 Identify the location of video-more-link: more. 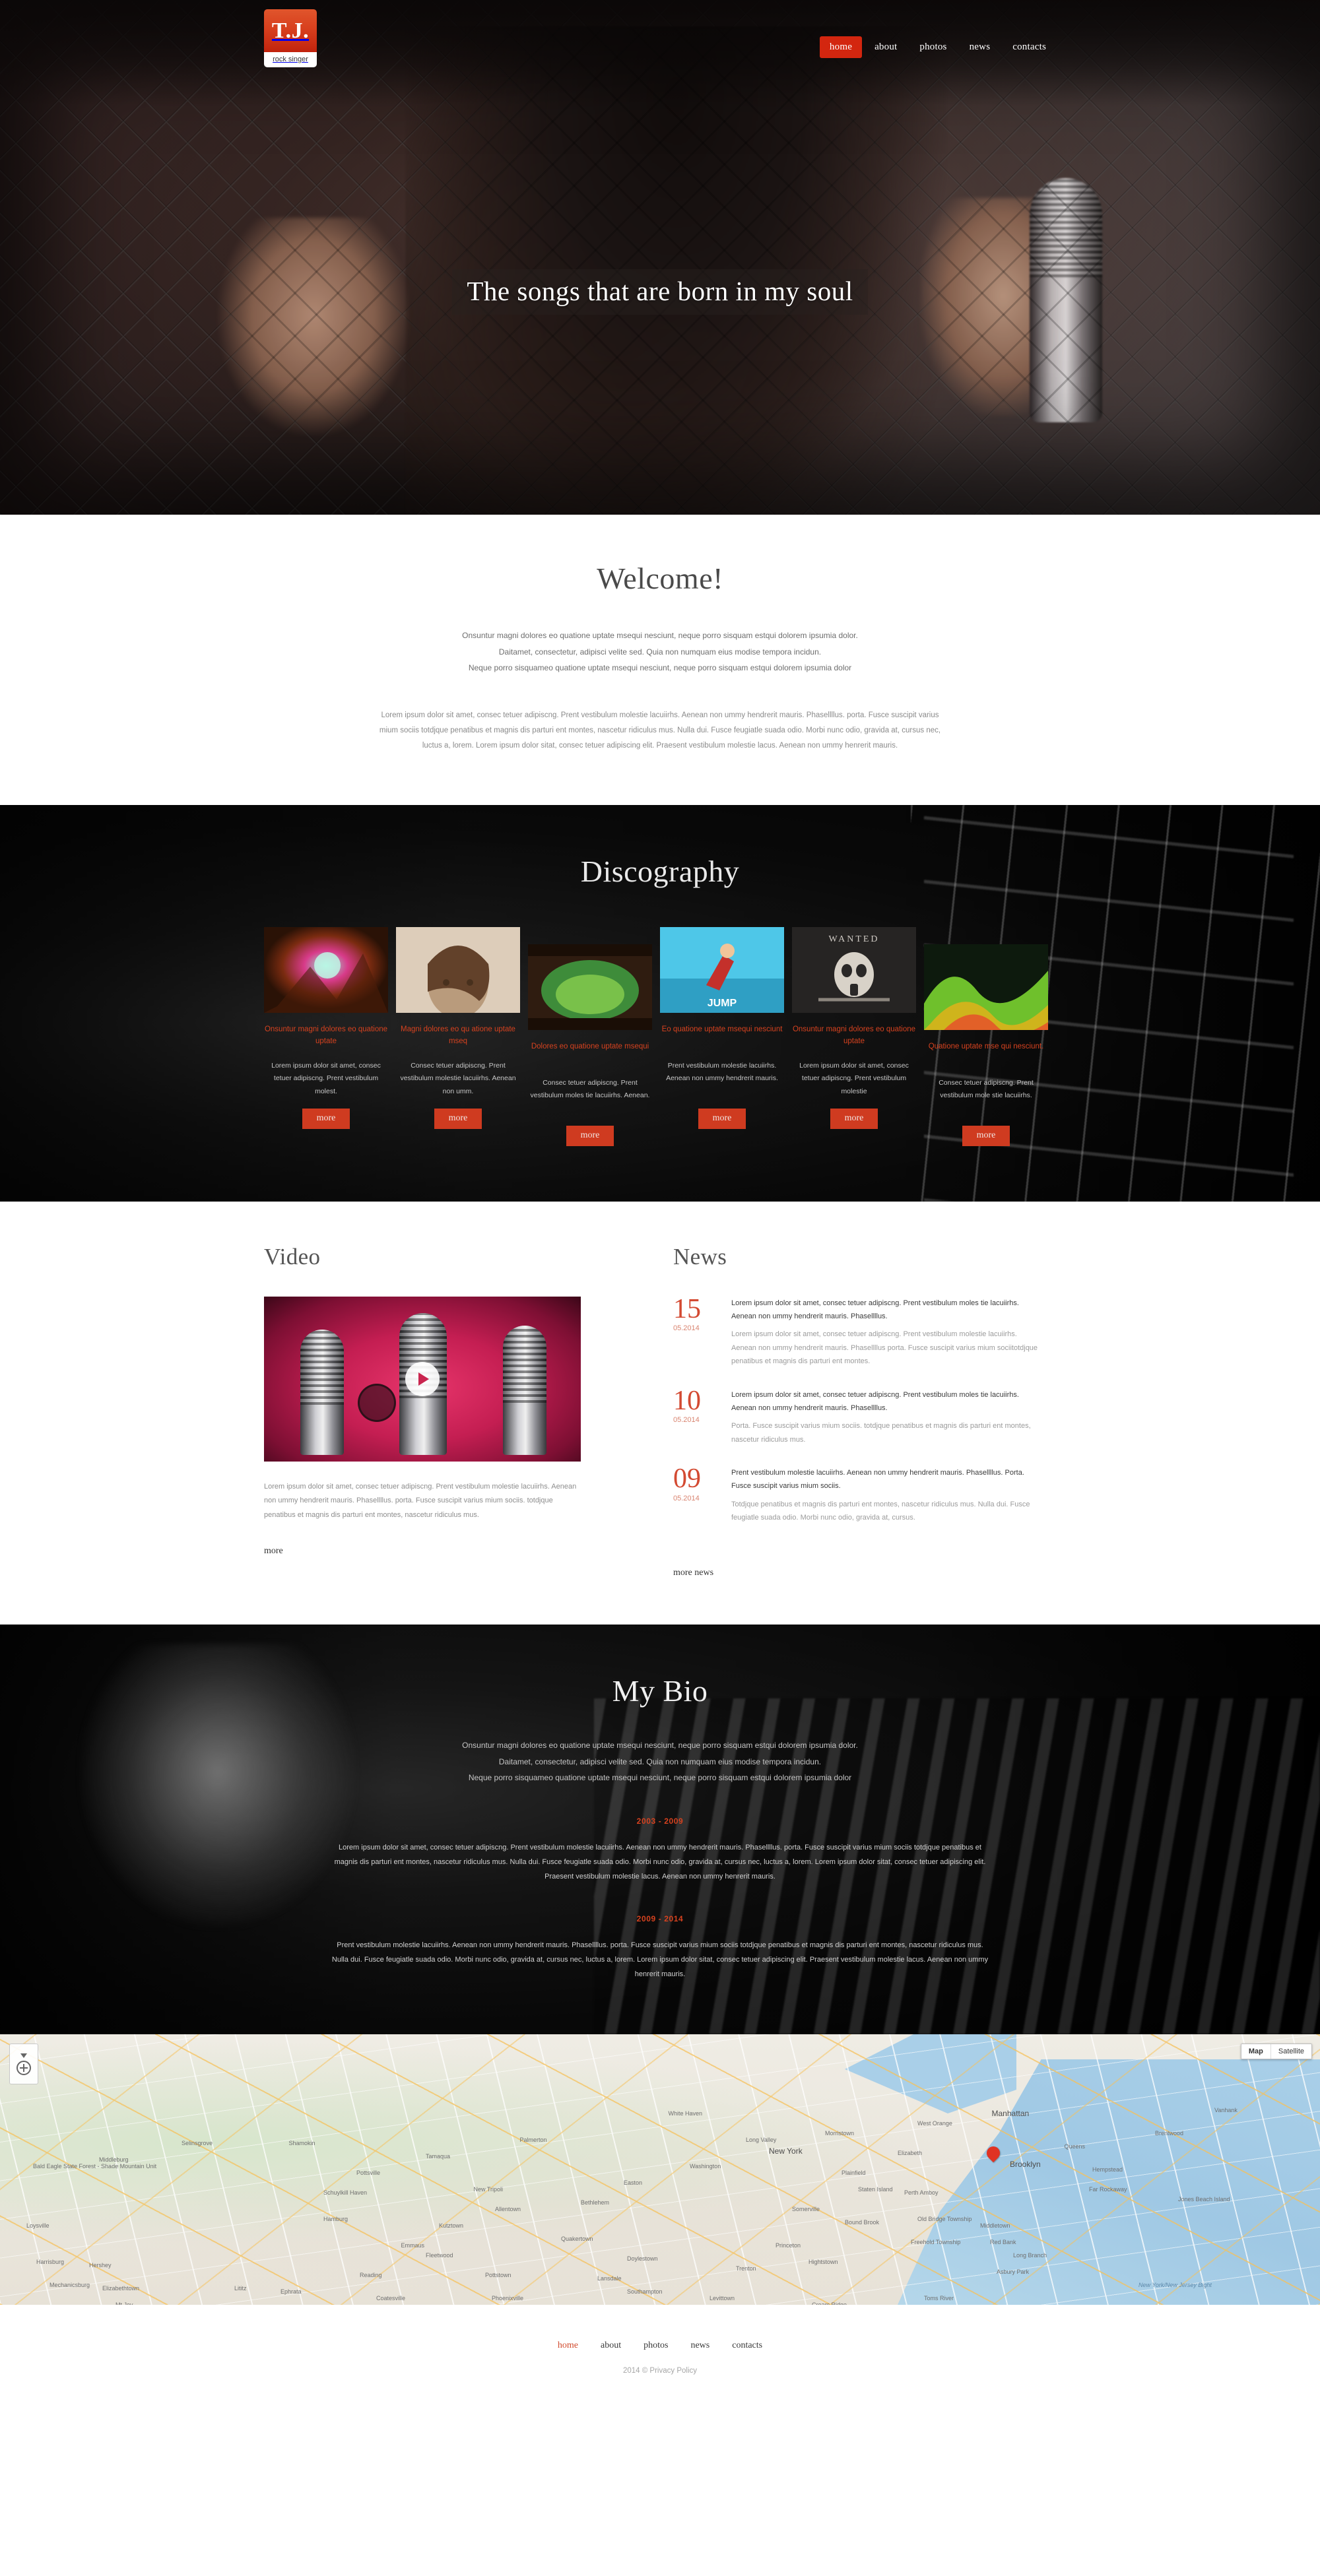
(273, 1551).